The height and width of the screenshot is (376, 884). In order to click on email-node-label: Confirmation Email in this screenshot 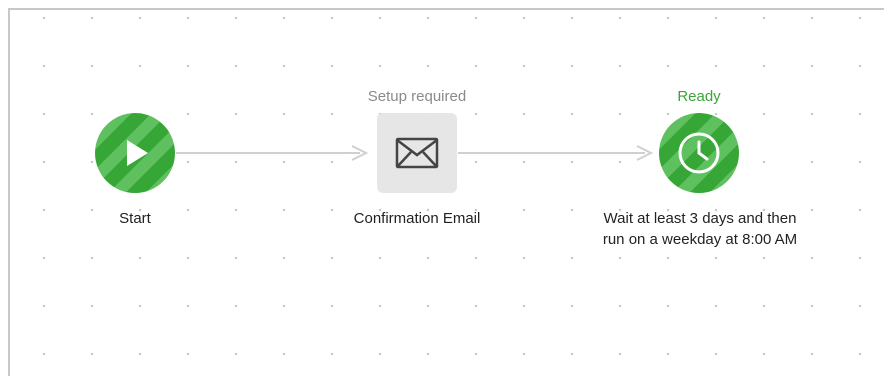, I will do `click(417, 218)`.